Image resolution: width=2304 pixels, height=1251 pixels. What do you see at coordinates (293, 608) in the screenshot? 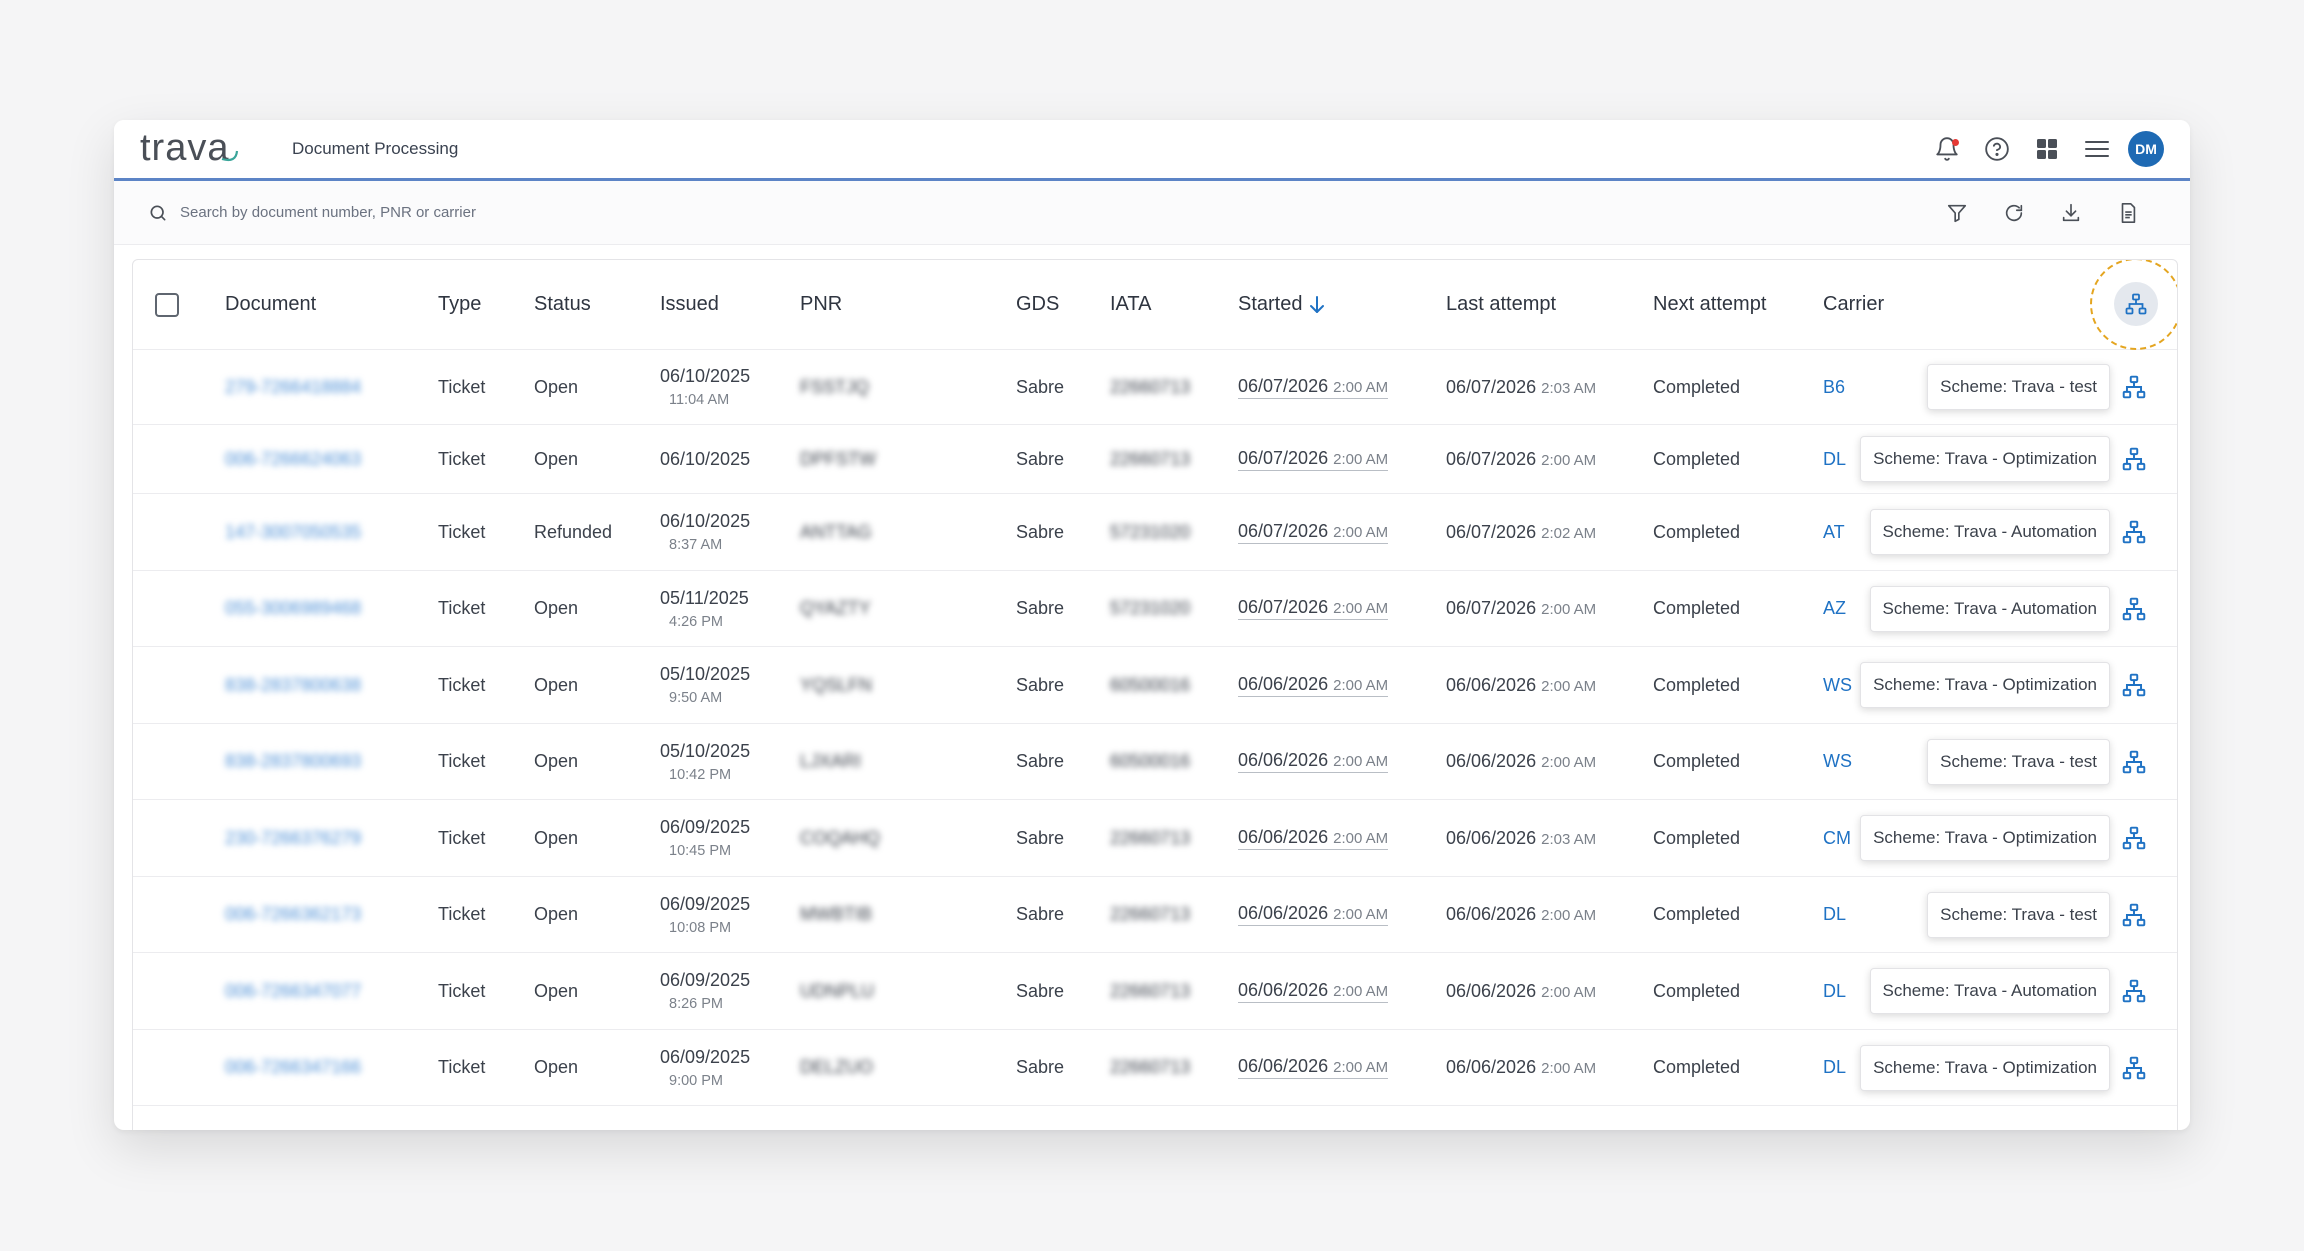
I see `document-link: 055-3006989468` at bounding box center [293, 608].